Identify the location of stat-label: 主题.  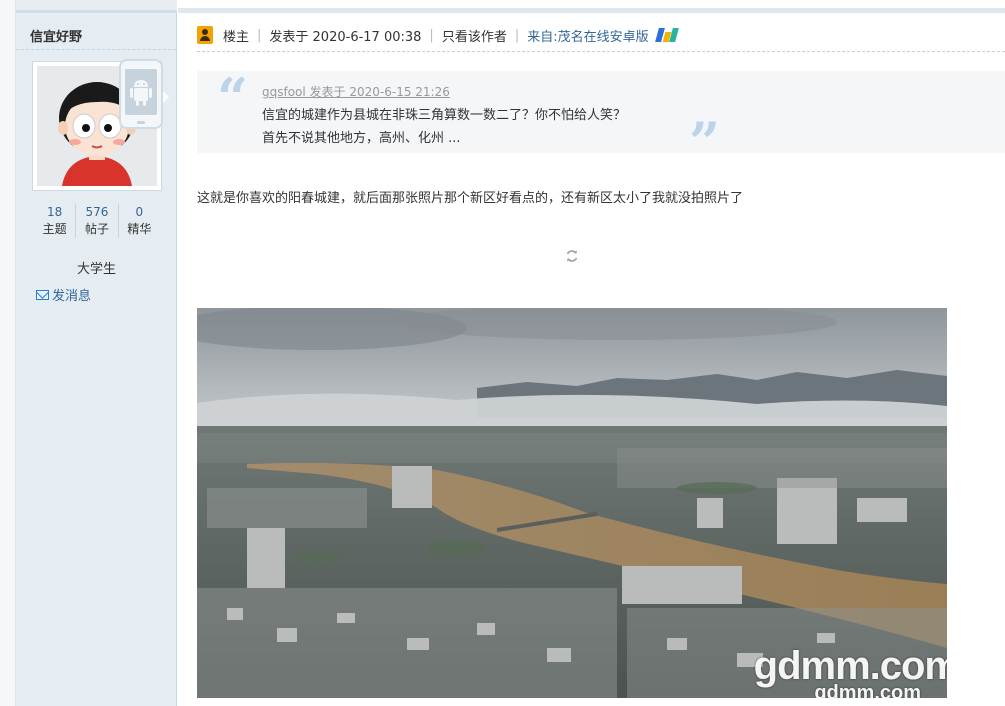
(54, 229).